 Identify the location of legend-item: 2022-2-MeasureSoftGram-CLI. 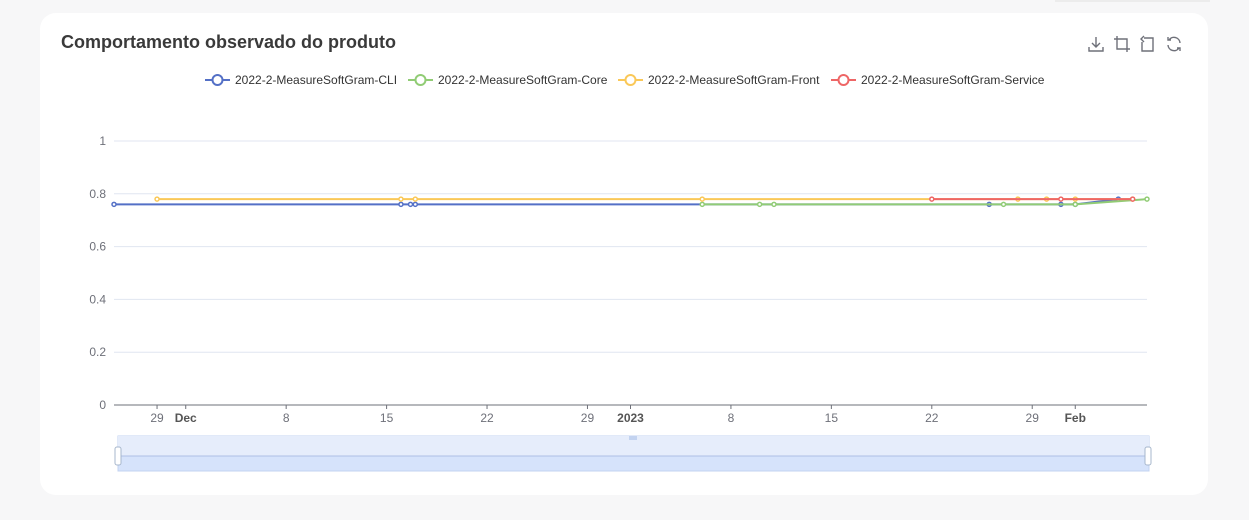
(316, 80).